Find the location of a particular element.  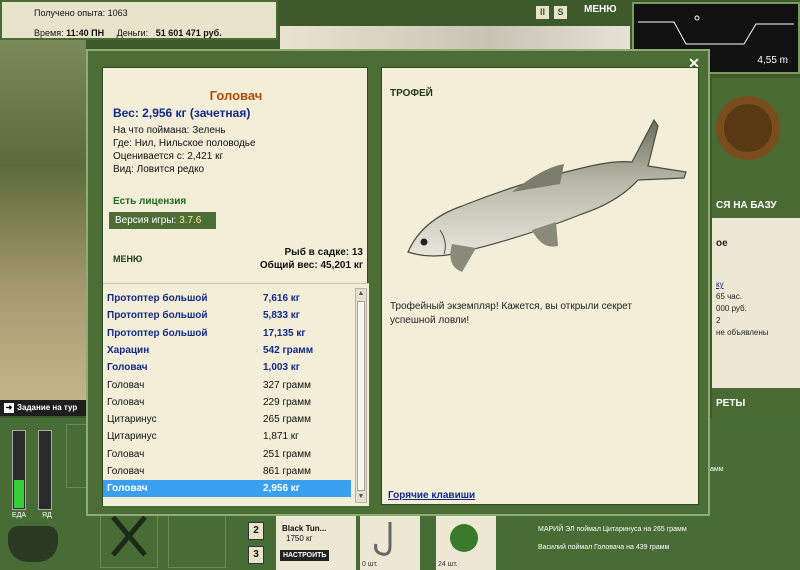

catch-row: Цитаринус 1,871 кг is located at coordinates (227, 436).